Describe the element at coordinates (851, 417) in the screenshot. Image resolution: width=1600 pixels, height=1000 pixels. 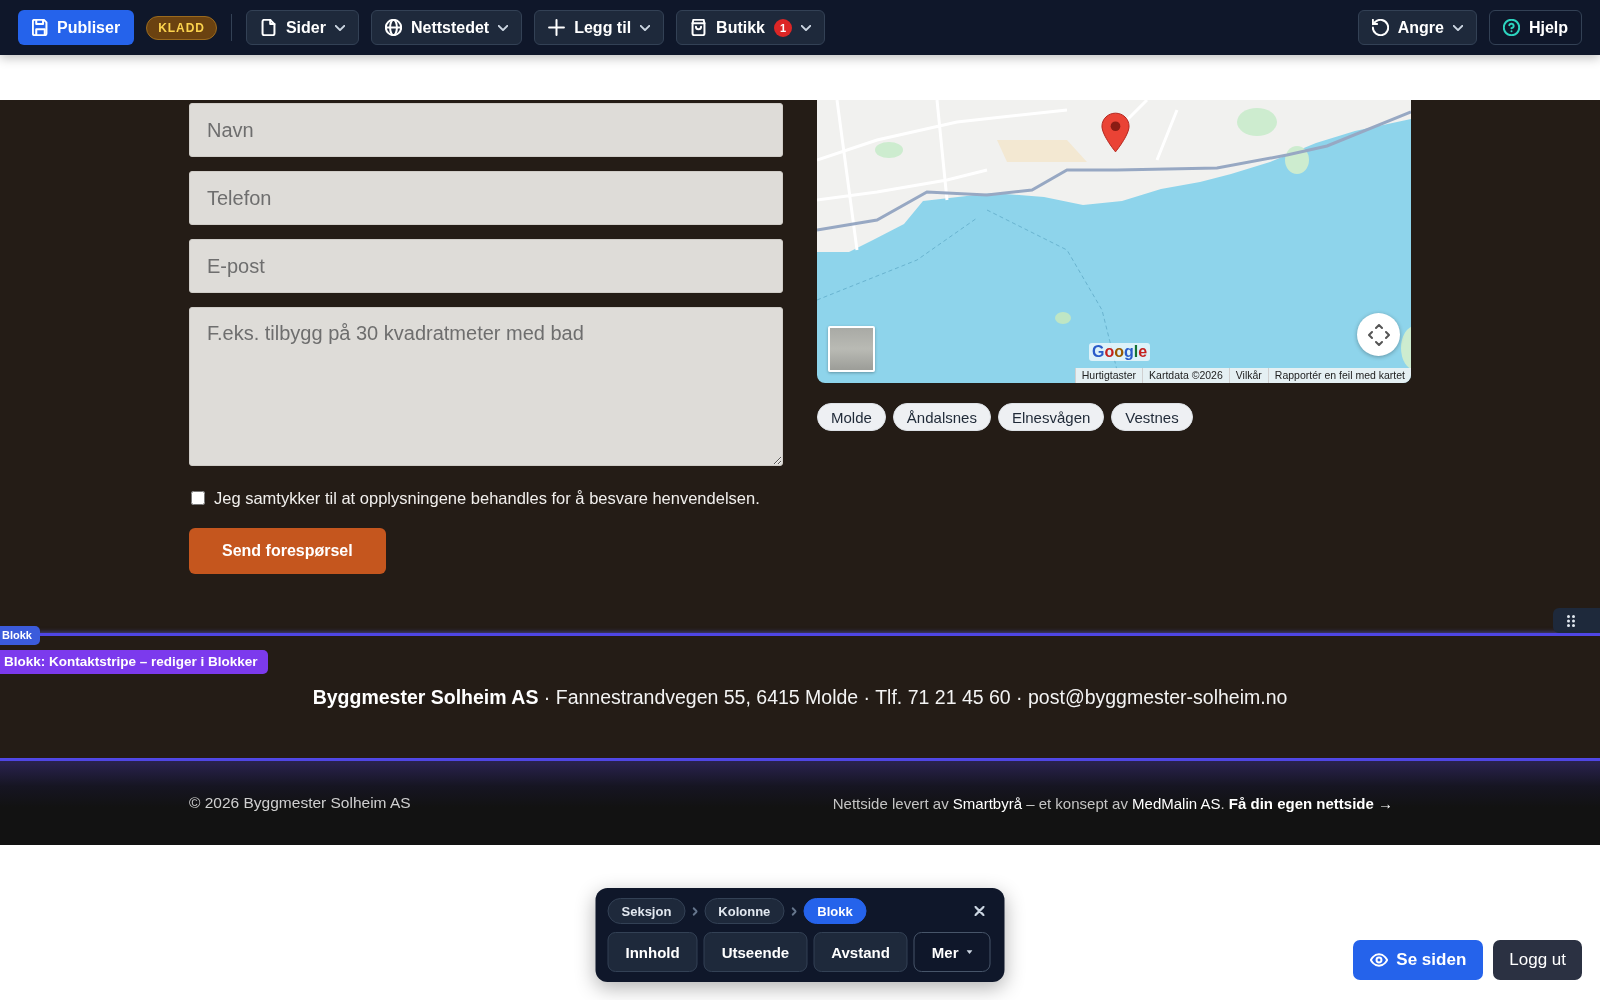
I see `location-chip: Molde` at that location.